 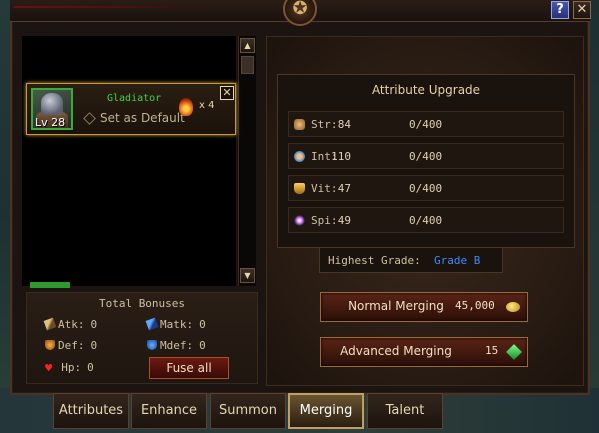 What do you see at coordinates (89, 118) in the screenshot?
I see `default-diamond-icon` at bounding box center [89, 118].